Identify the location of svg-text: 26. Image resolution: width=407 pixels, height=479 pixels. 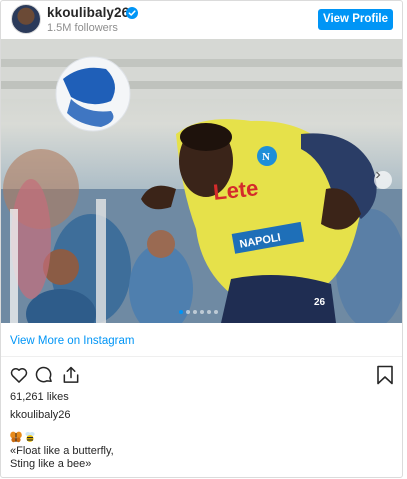
(320, 302).